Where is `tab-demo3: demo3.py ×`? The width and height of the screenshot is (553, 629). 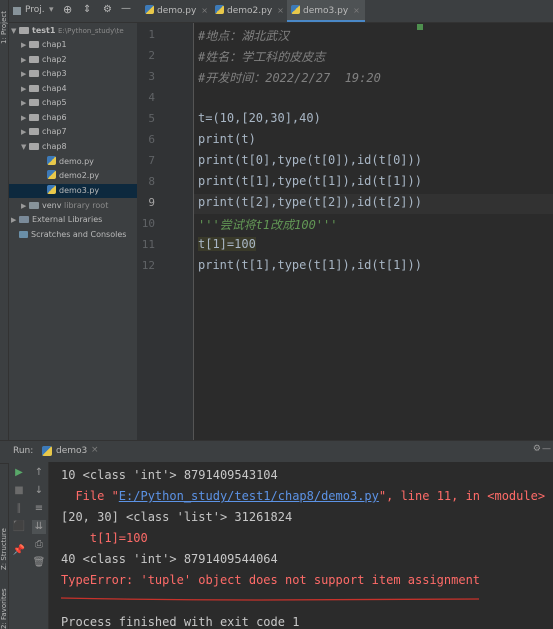
tab-demo3: demo3.py × is located at coordinates (326, 11).